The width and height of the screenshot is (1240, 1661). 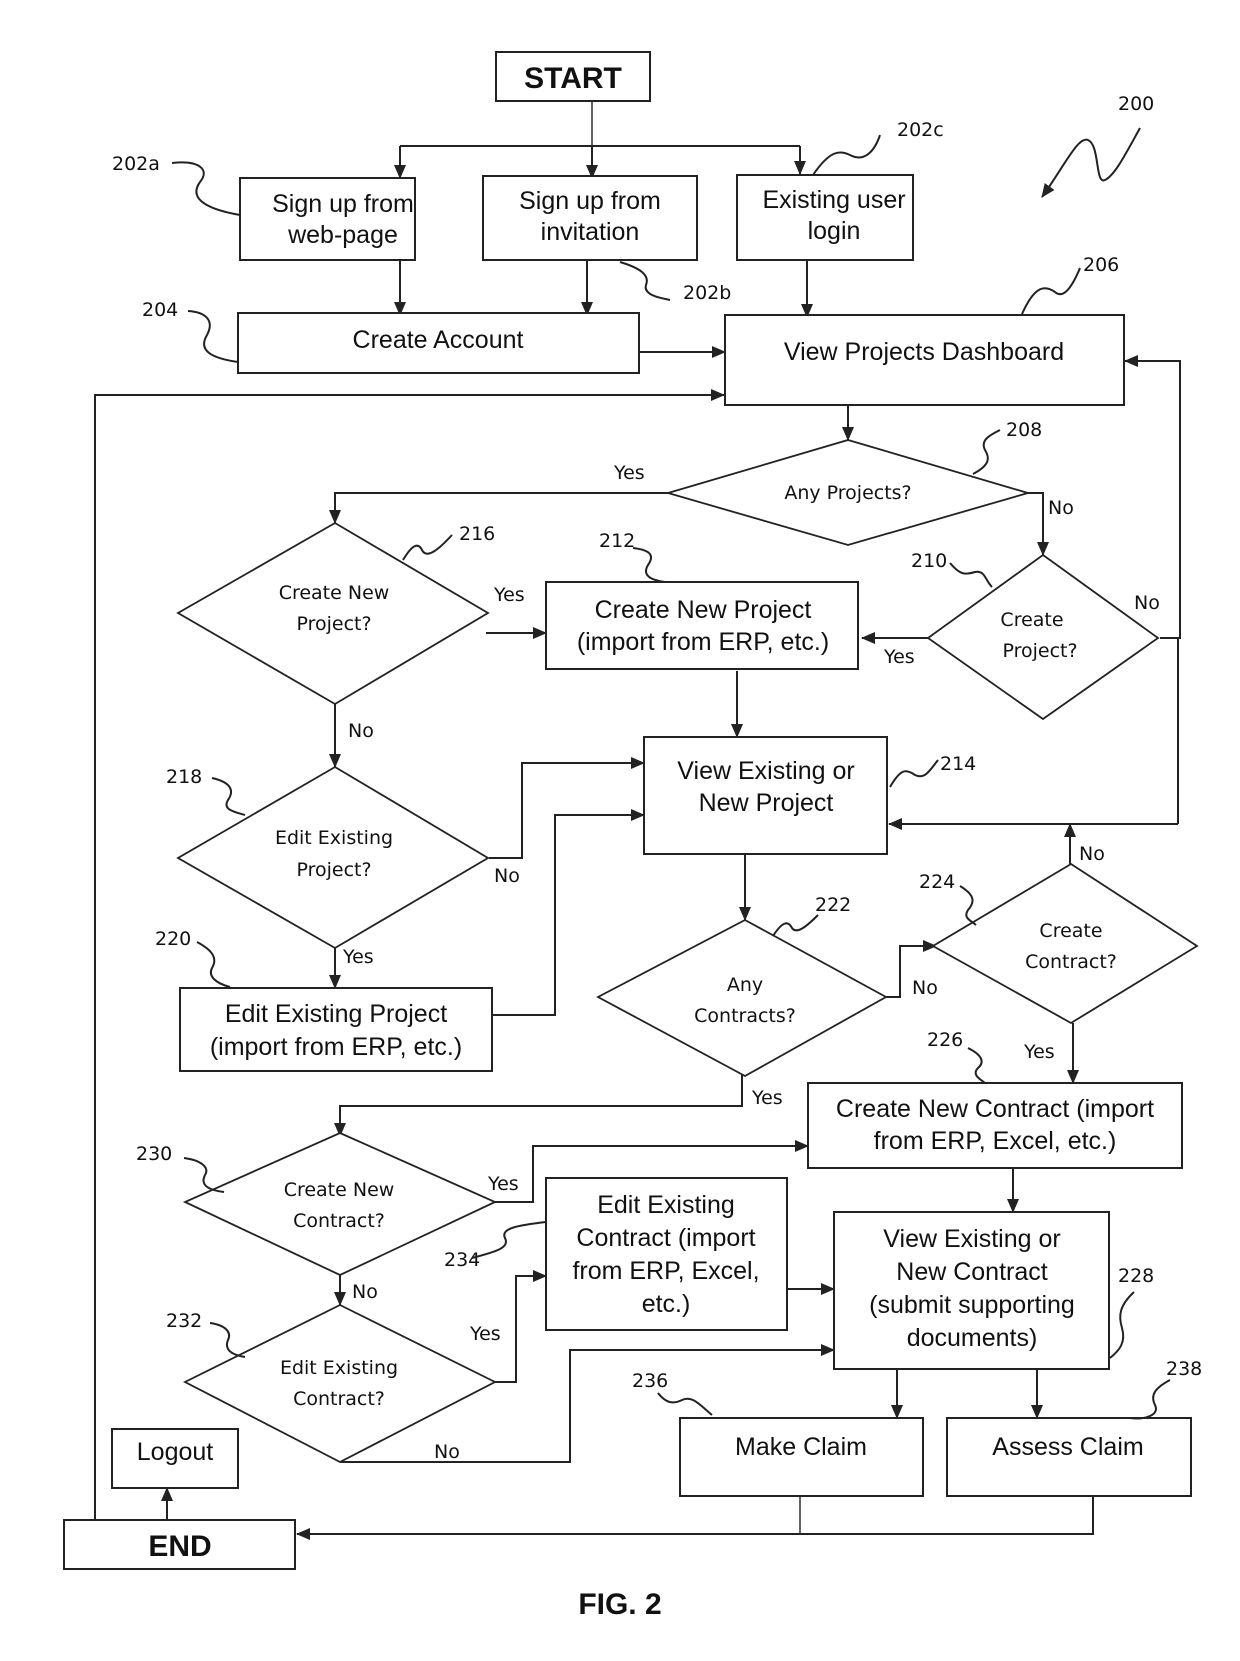 I want to click on node-start: START, so click(x=573, y=76).